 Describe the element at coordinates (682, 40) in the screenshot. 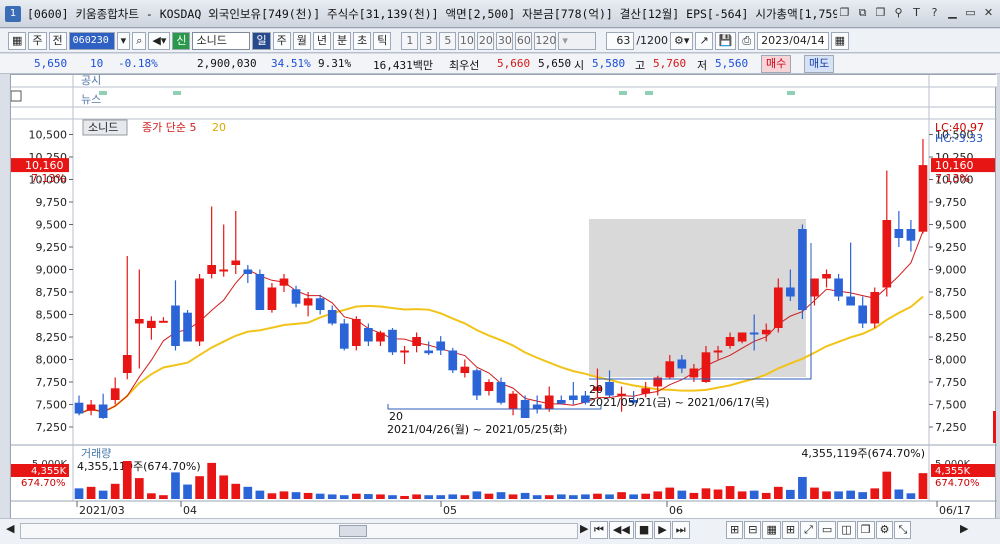

I see `tools-icon: ⚙▾` at that location.